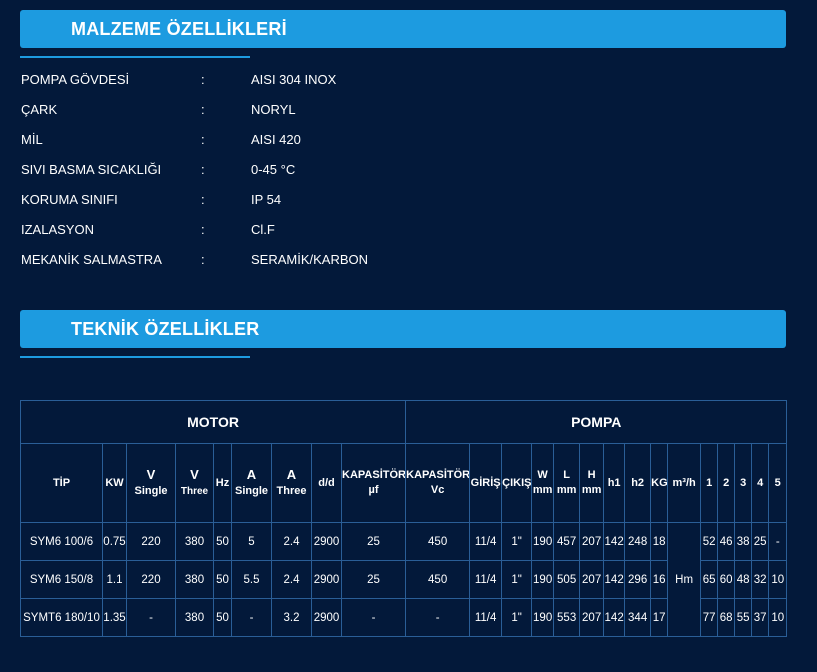 This screenshot has width=817, height=672. Describe the element at coordinates (659, 617) in the screenshot. I see `cell-kg: 17` at that location.